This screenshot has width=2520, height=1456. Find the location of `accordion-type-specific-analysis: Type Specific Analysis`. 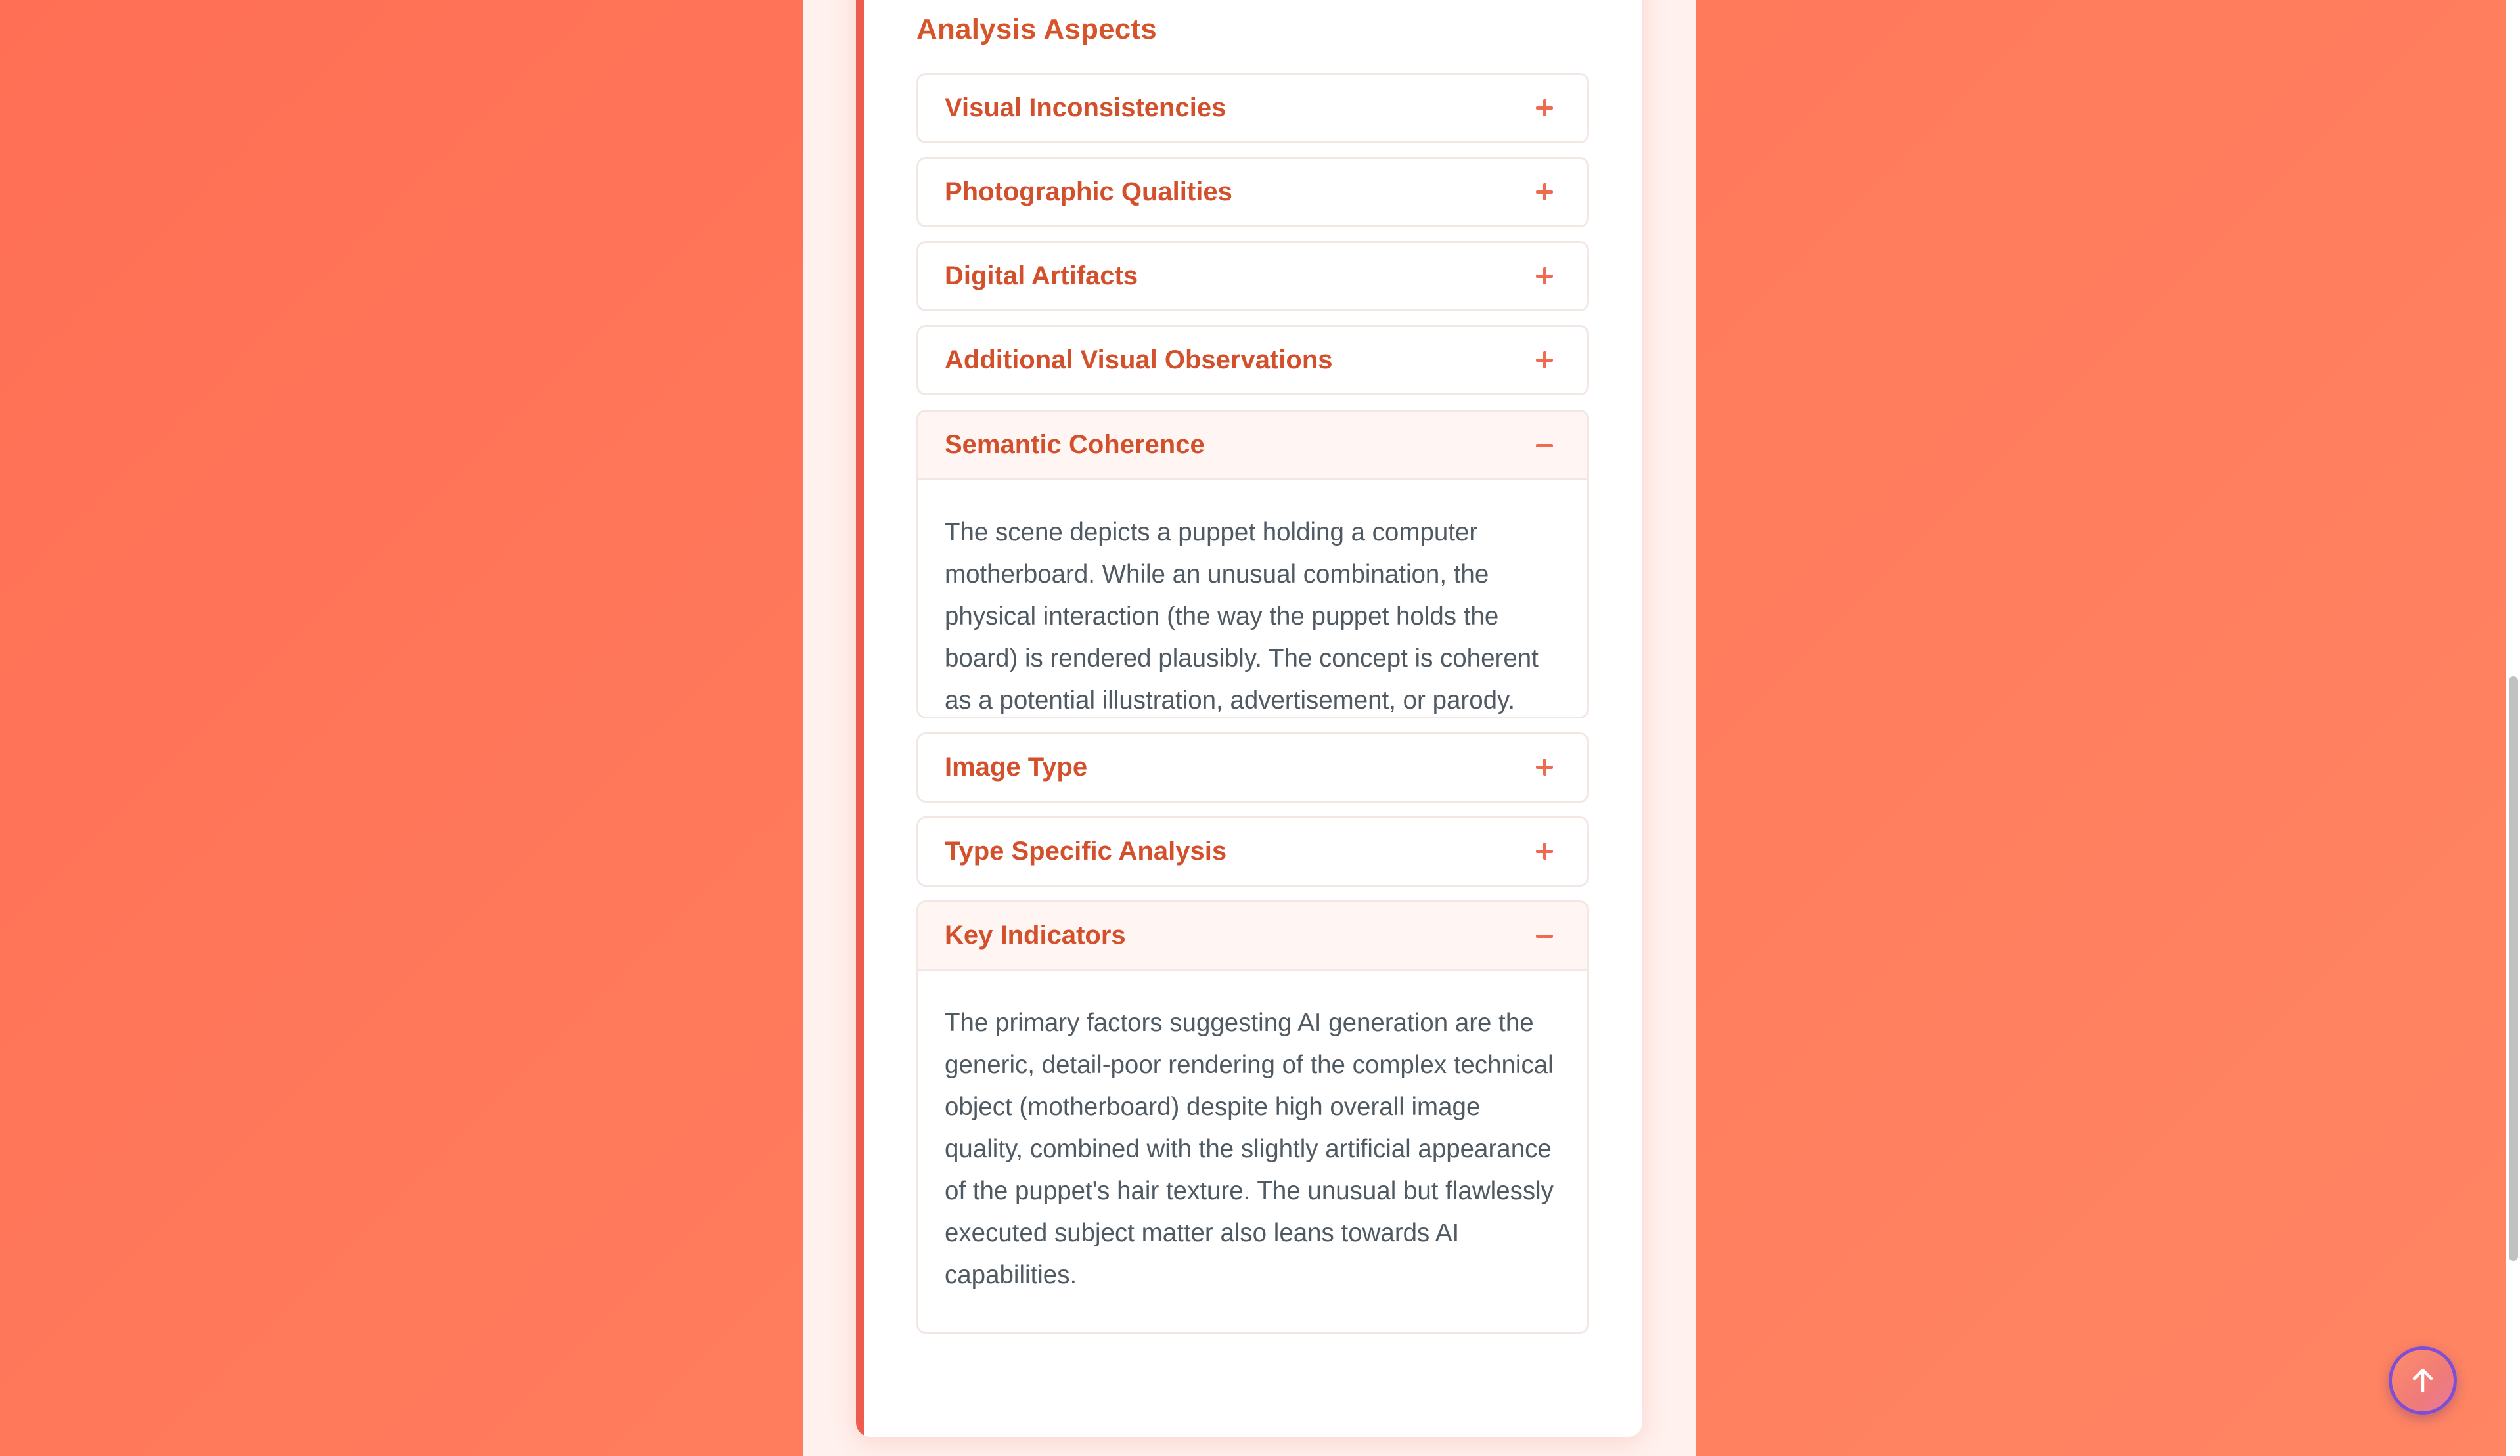

accordion-type-specific-analysis: Type Specific Analysis is located at coordinates (1252, 851).